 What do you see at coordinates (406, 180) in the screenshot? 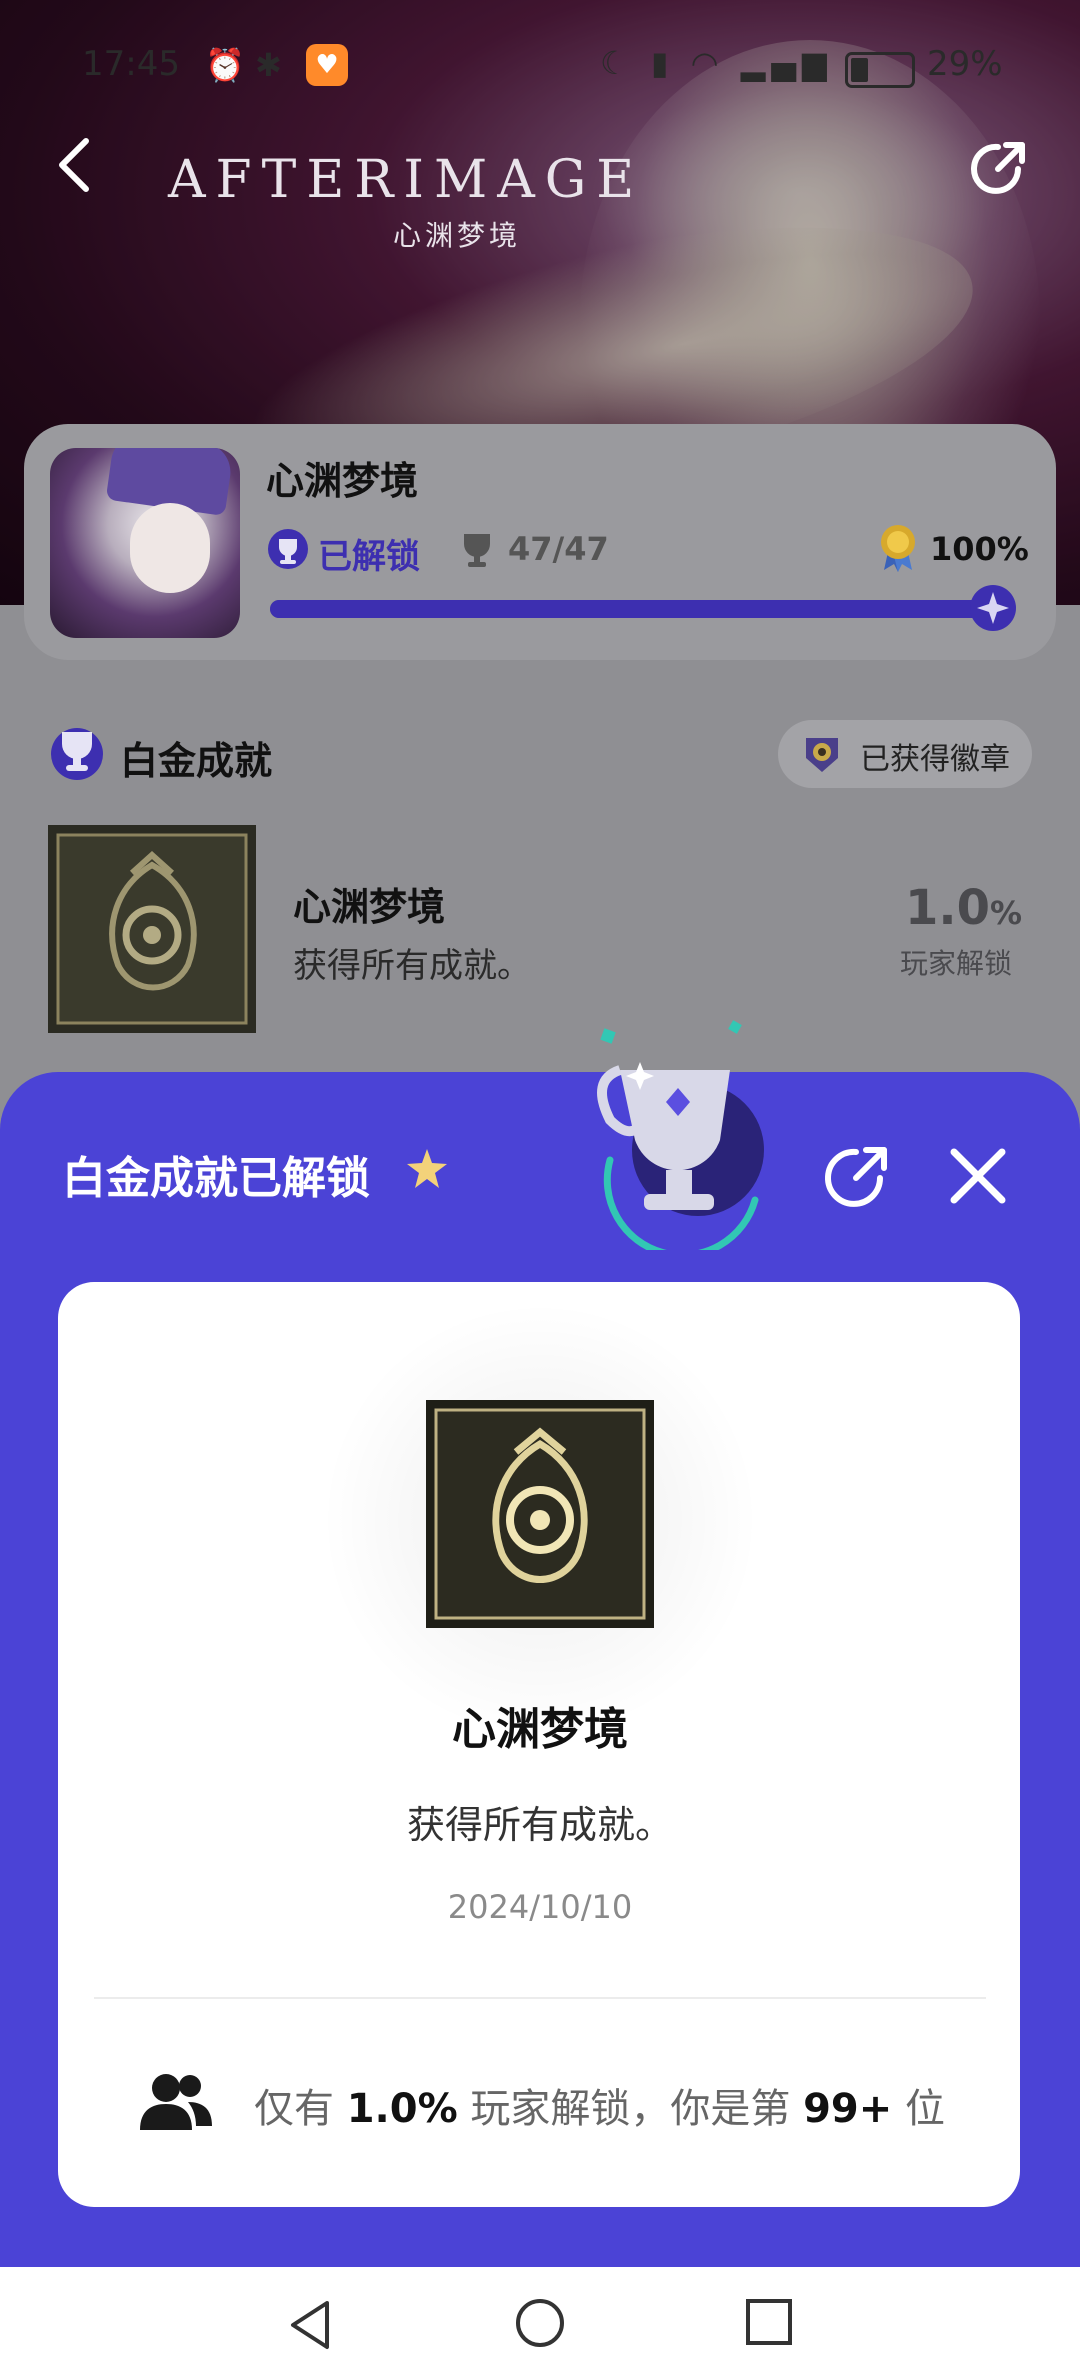
I see `game-logo: AFTERIMAGE` at bounding box center [406, 180].